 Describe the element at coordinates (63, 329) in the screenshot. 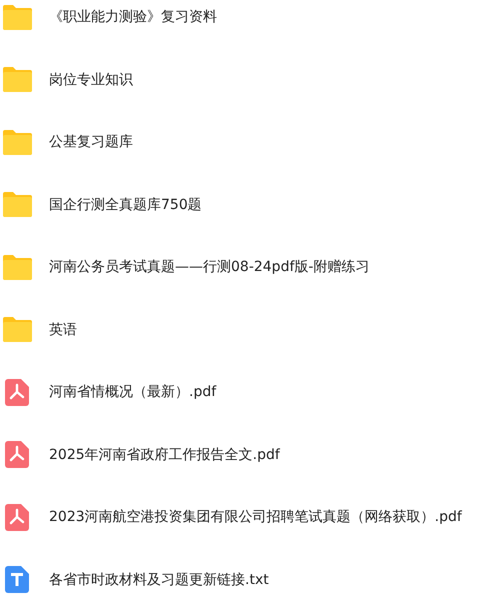

I see `file-name: 英语` at that location.